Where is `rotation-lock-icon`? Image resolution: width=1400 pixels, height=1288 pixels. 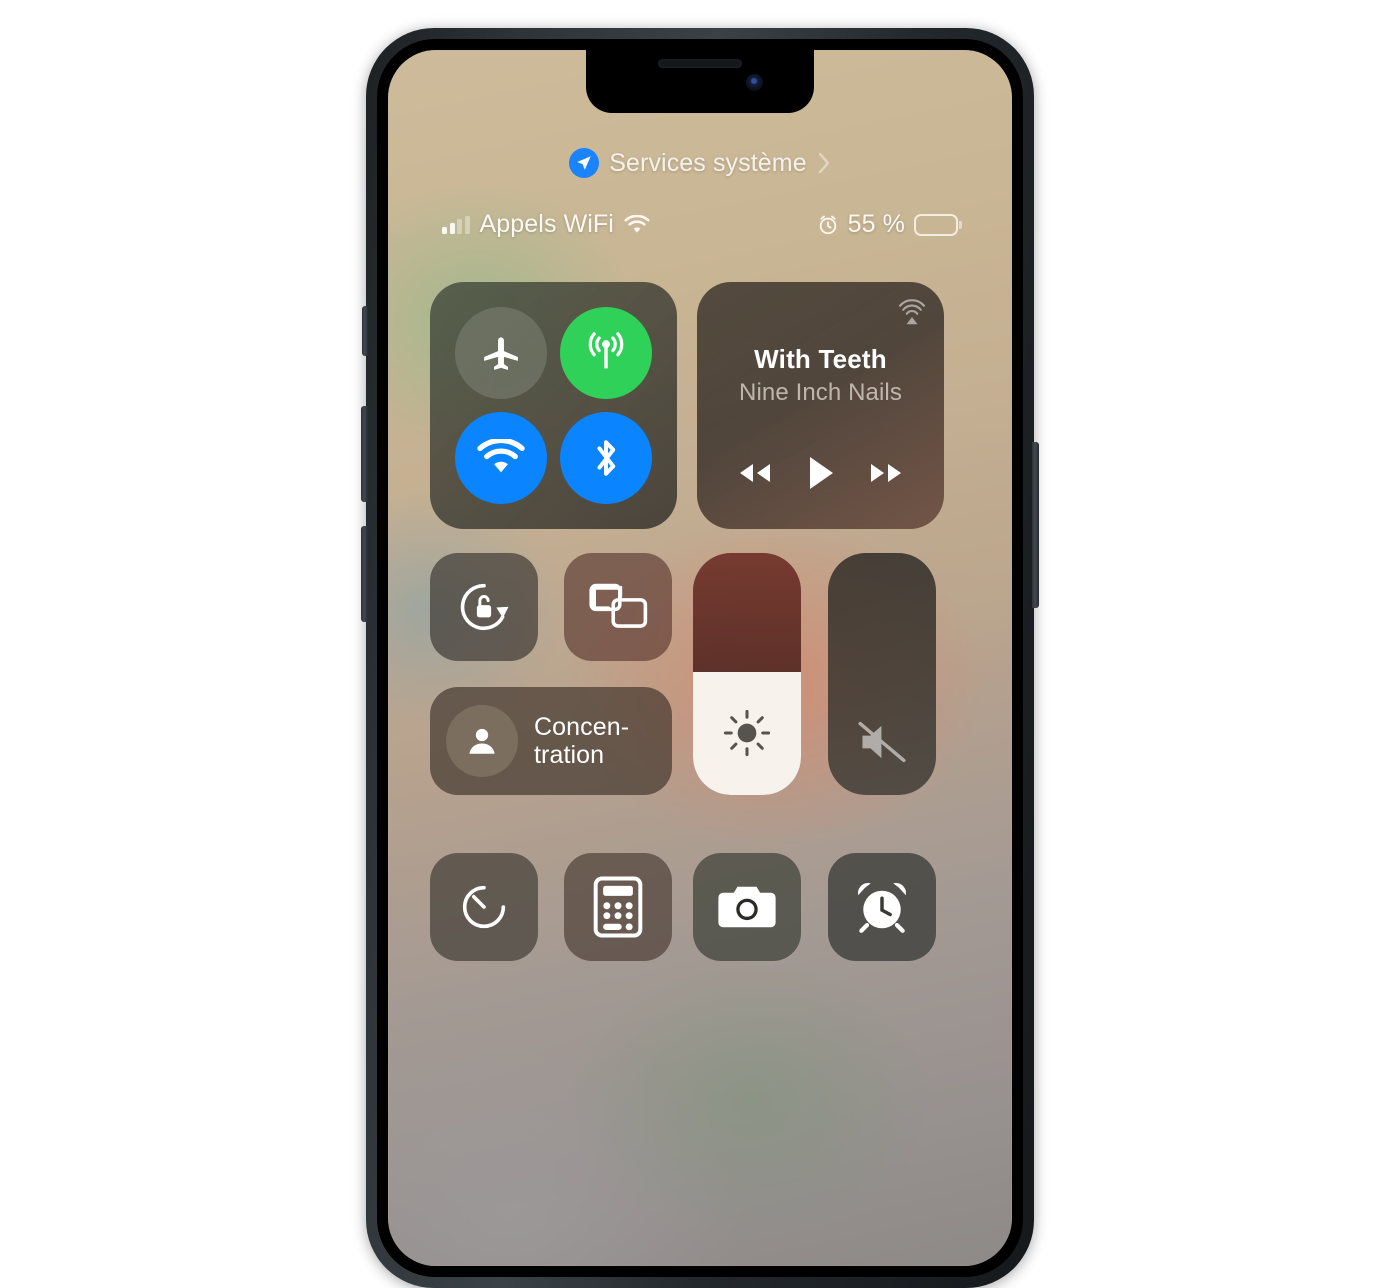
rotation-lock-icon is located at coordinates (484, 607).